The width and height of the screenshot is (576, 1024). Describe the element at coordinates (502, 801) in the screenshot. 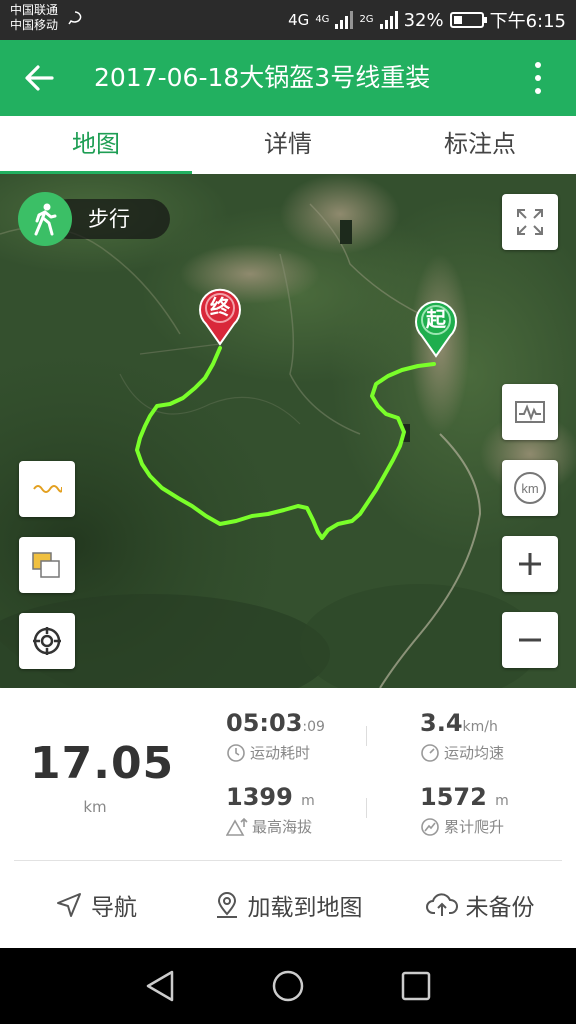

I see `climb-unit: m` at that location.